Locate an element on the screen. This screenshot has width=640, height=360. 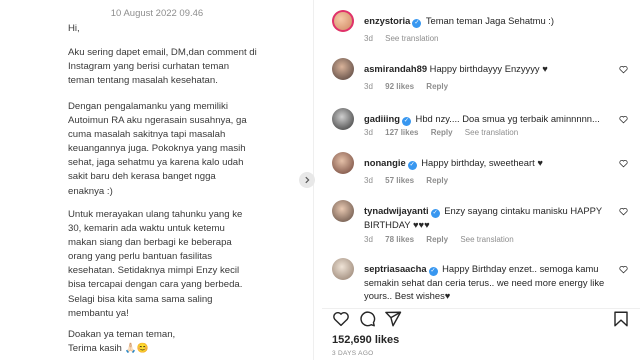
comment-text: Happy birthday, sweetheart ♥ is located at coordinates (482, 162).